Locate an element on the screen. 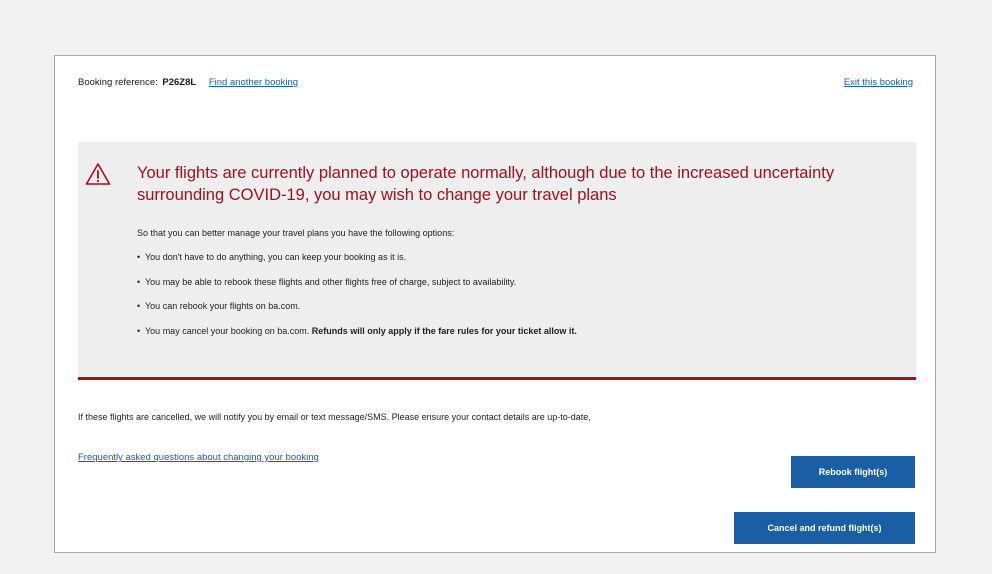 The image size is (992, 574). exit-booking-link: Exit this booking is located at coordinates (878, 82).